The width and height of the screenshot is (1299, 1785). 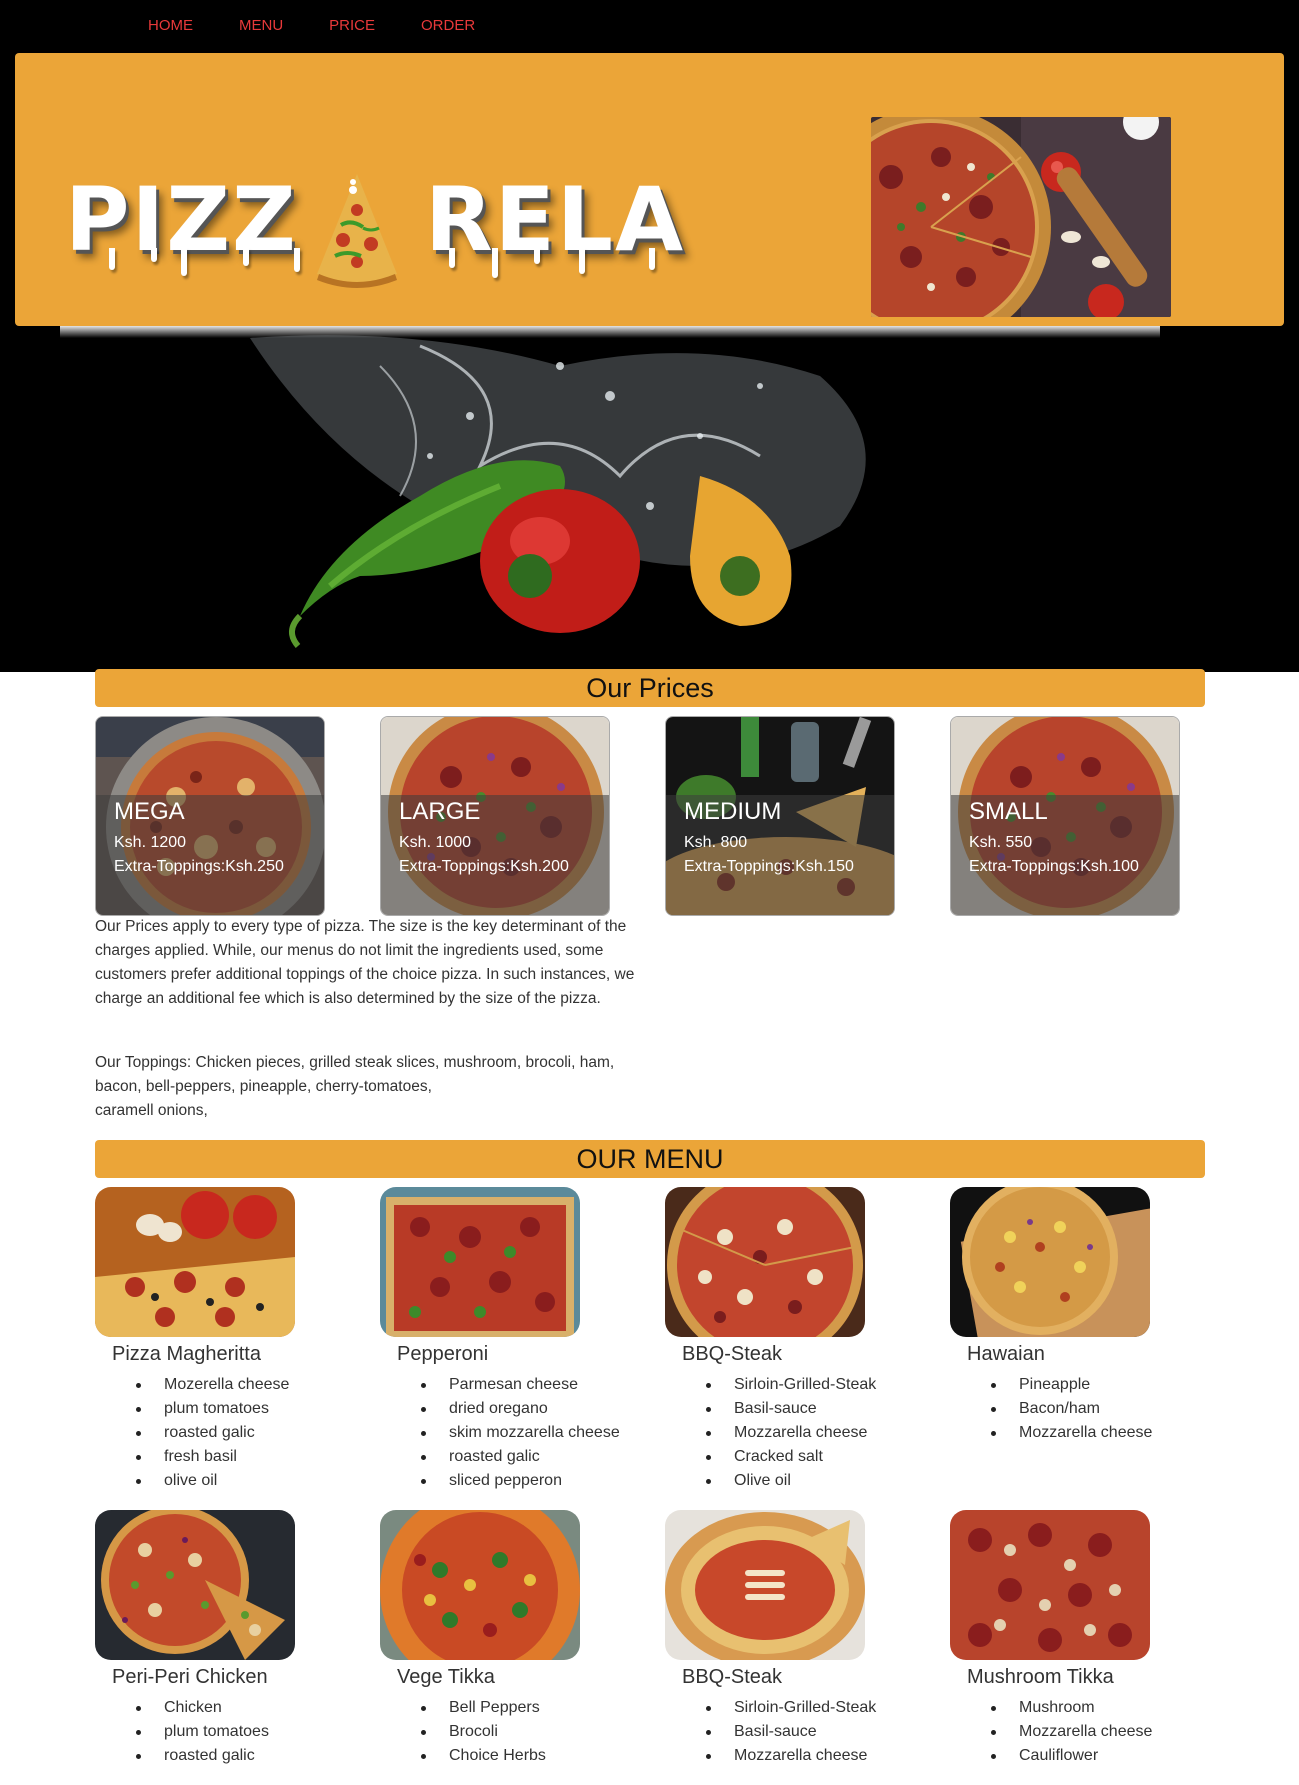 I want to click on menu-item-ingredients: Bell Peppers Brocoli Choice Herbs, so click(x=471, y=1732).